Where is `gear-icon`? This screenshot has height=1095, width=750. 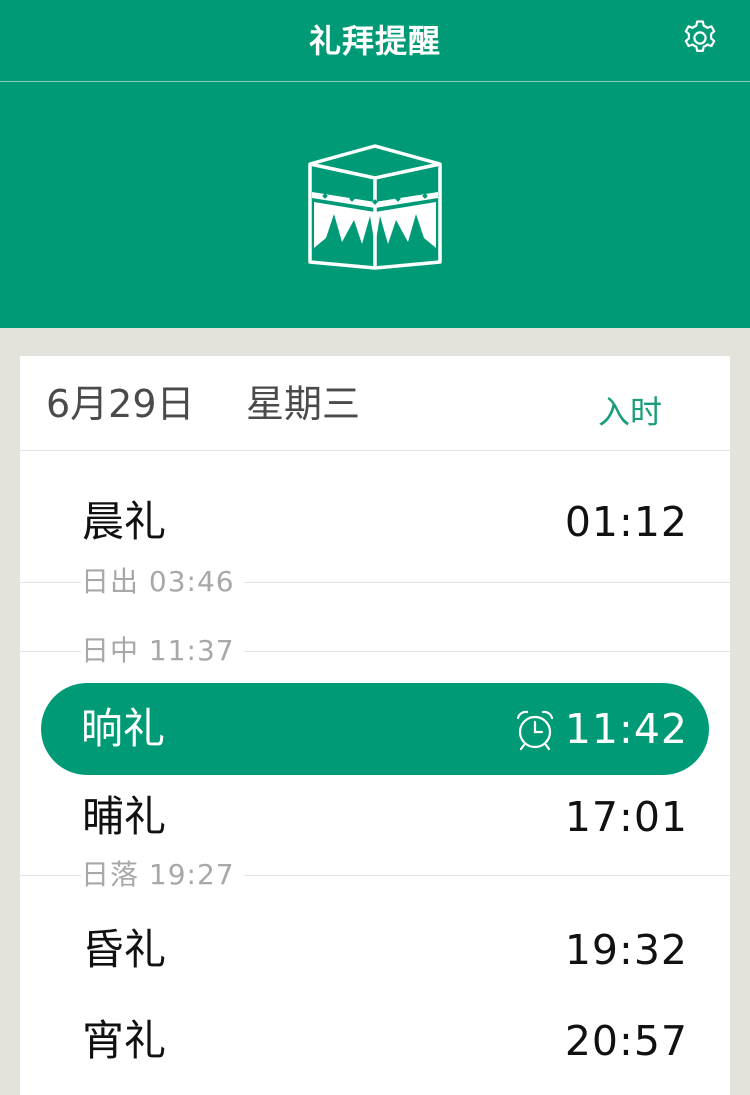 gear-icon is located at coordinates (700, 36).